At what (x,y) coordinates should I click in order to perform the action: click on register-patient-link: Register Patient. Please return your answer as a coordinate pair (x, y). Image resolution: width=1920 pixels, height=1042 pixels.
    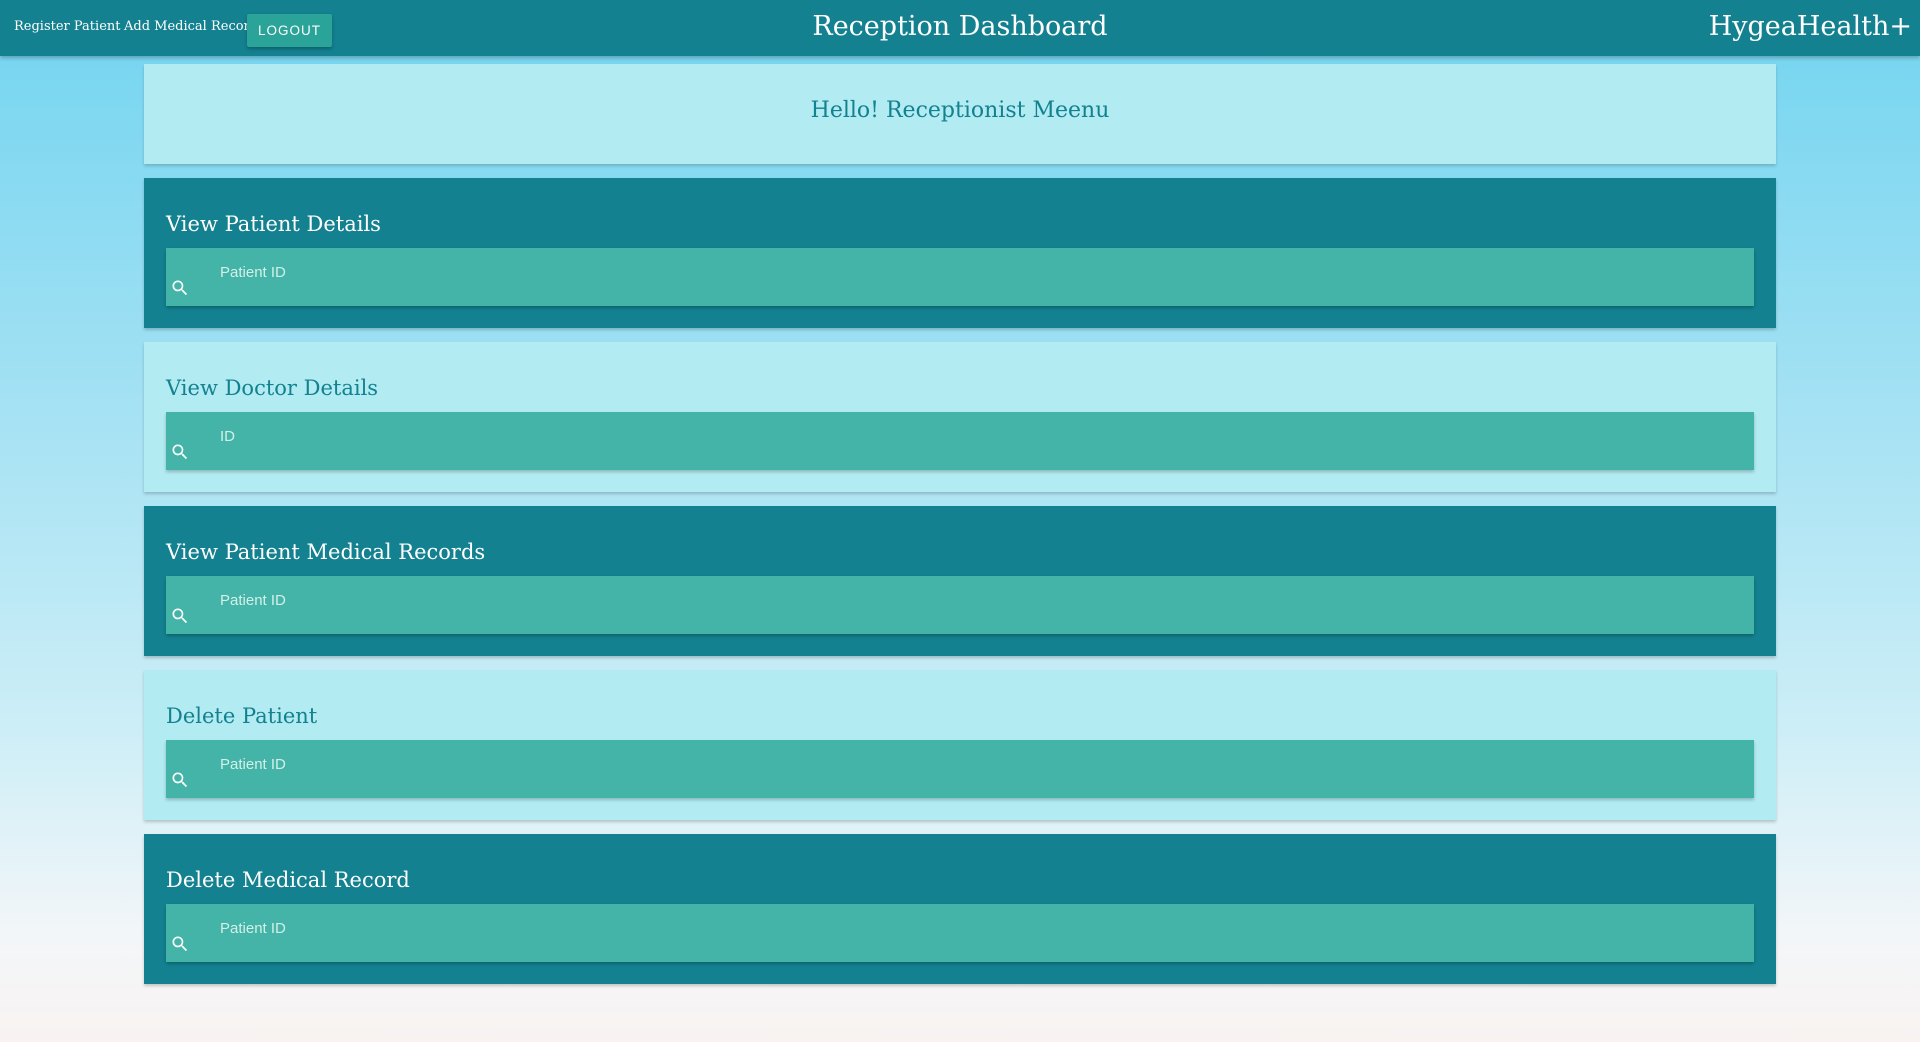
    Looking at the image, I should click on (67, 27).